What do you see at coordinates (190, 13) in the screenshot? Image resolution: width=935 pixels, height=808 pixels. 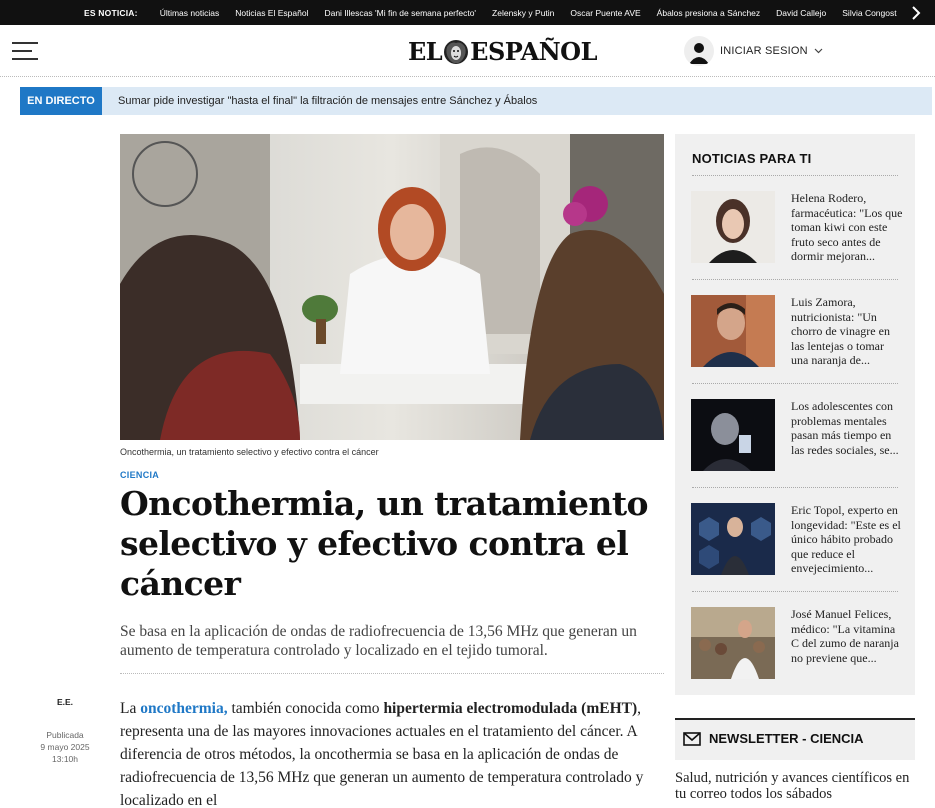 I see `topbar-link: Últimas noticias` at bounding box center [190, 13].